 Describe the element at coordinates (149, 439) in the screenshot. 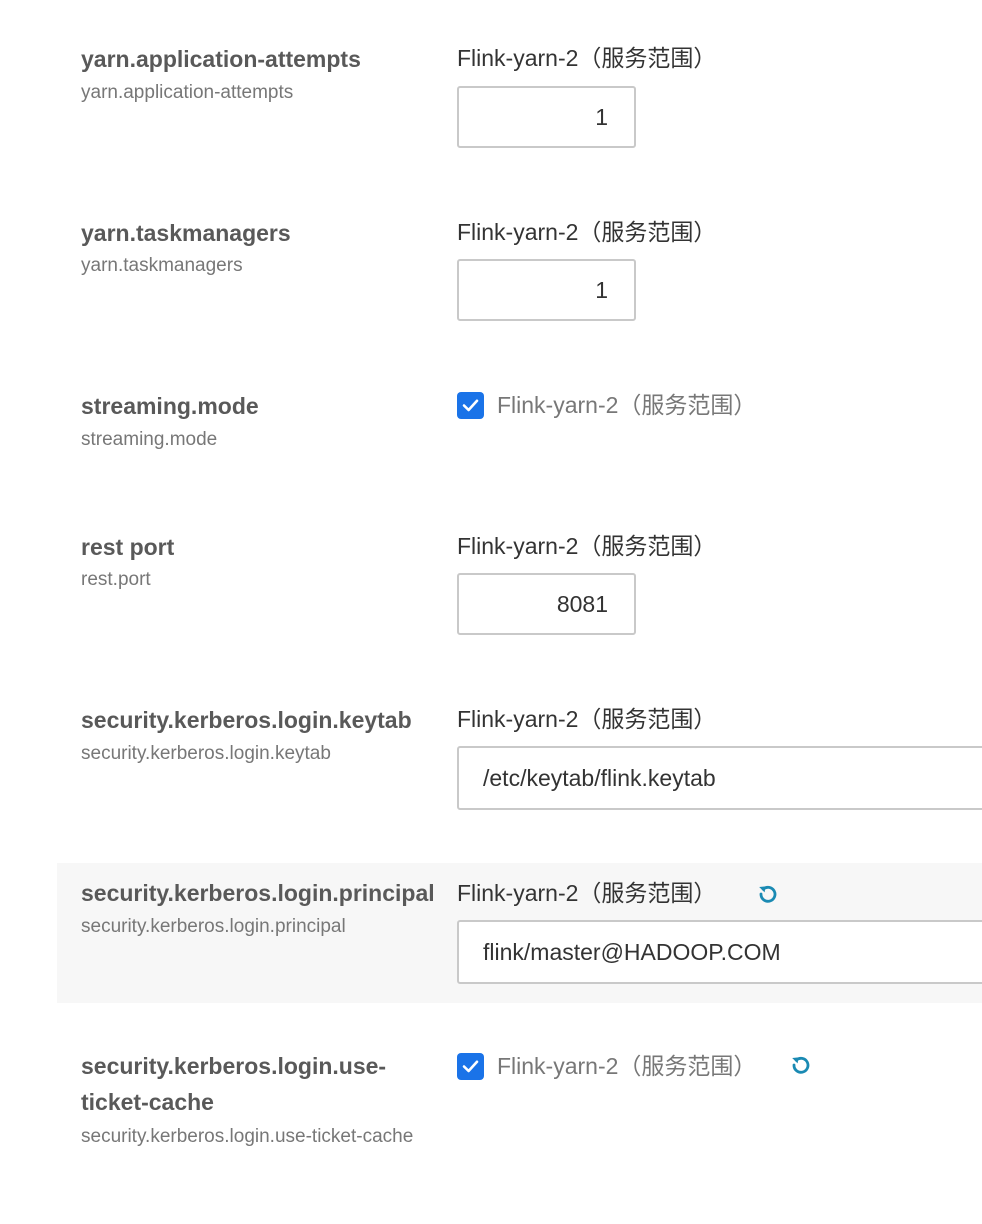

I see `property-key: streaming.mode` at that location.